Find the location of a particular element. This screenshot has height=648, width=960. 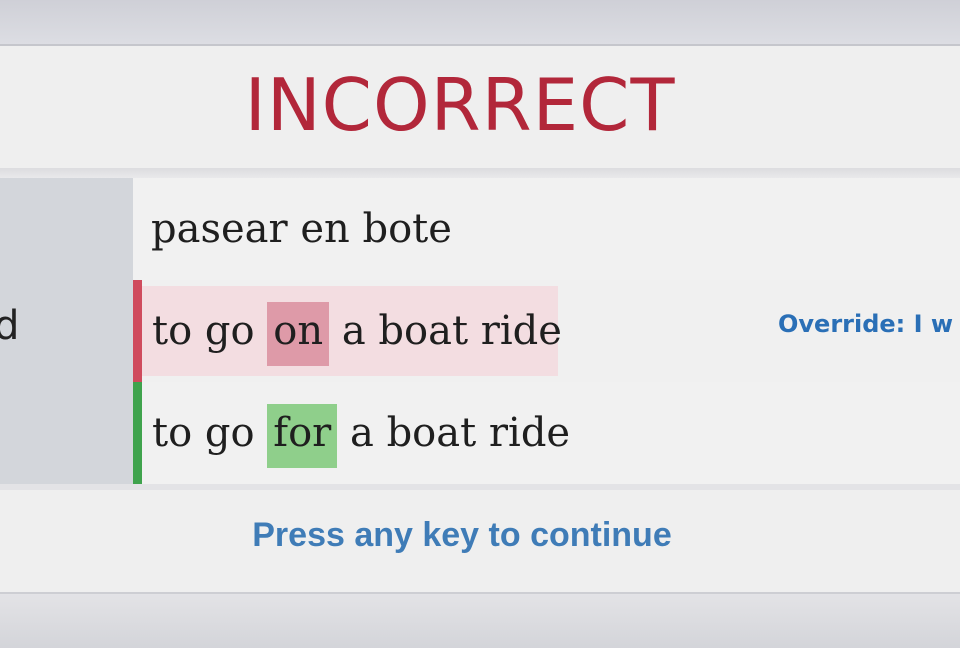

correct-answer-after: a boat ride is located at coordinates (454, 433).